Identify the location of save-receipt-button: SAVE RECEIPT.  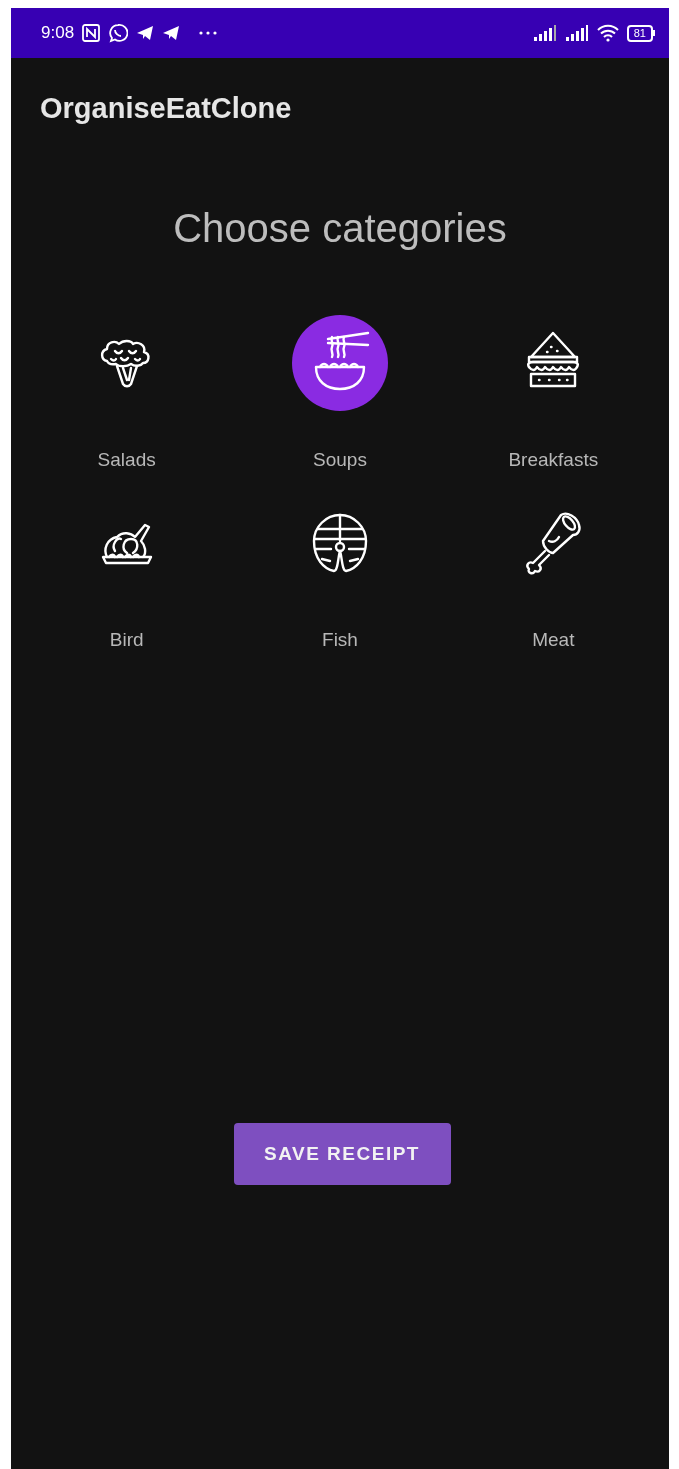
(342, 1154).